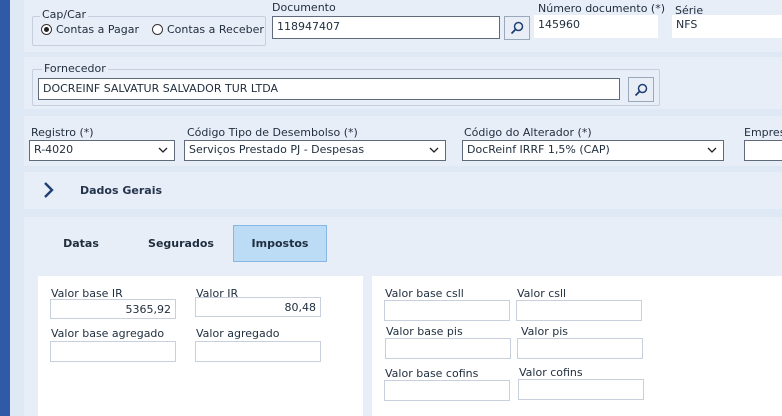 This screenshot has height=416, width=782. I want to click on radio-contas-receber: Contas a Receber, so click(208, 29).